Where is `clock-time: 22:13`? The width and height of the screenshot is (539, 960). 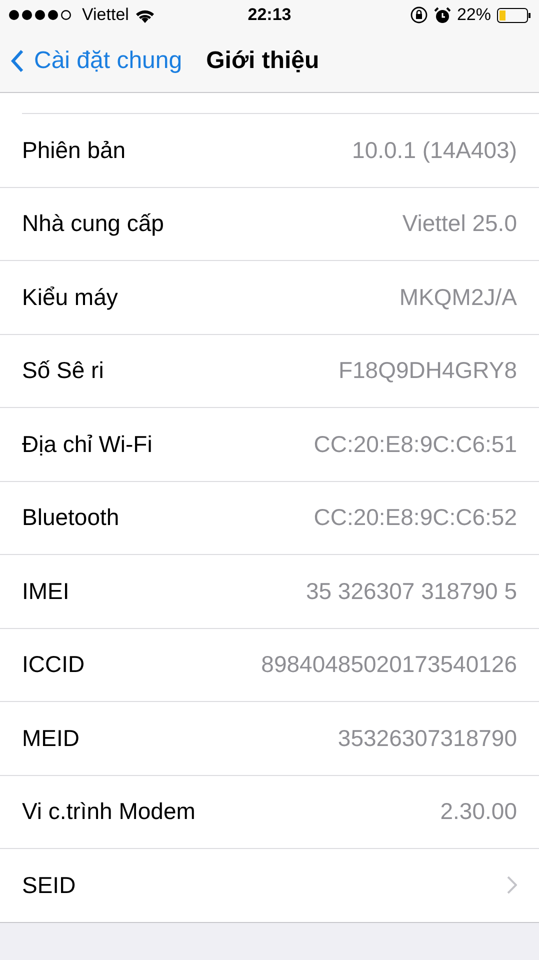
clock-time: 22:13 is located at coordinates (270, 15).